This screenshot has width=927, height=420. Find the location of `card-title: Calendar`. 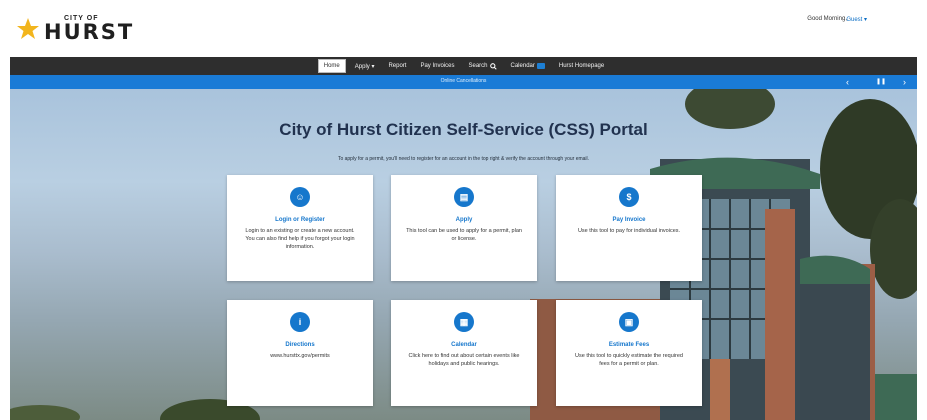

card-title: Calendar is located at coordinates (464, 345).